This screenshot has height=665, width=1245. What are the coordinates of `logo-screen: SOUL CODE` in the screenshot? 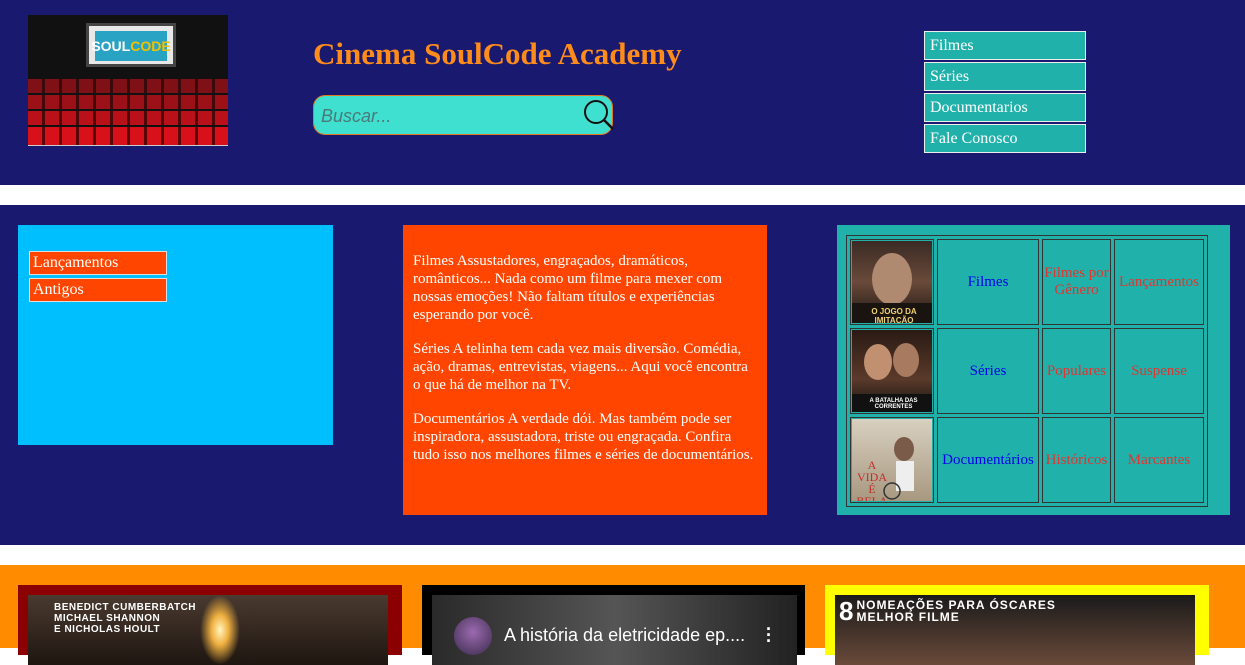 It's located at (131, 45).